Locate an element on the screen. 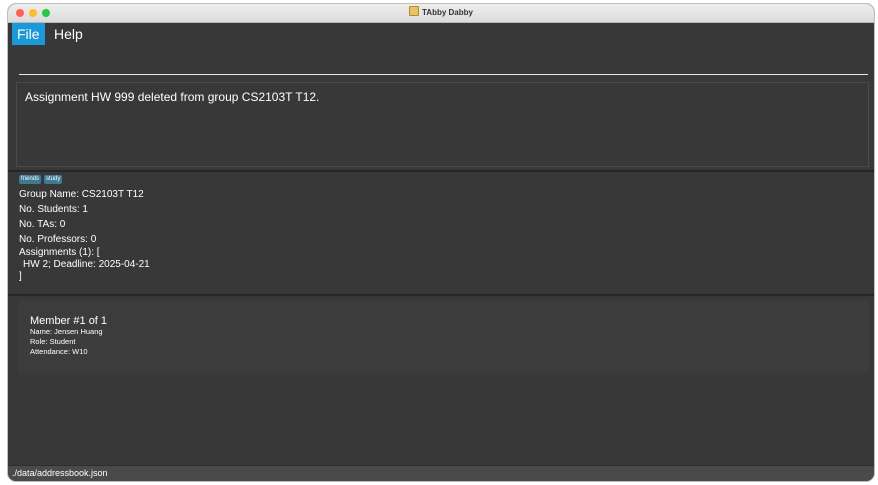 This screenshot has height=485, width=878. tag-friends: friends is located at coordinates (30, 179).